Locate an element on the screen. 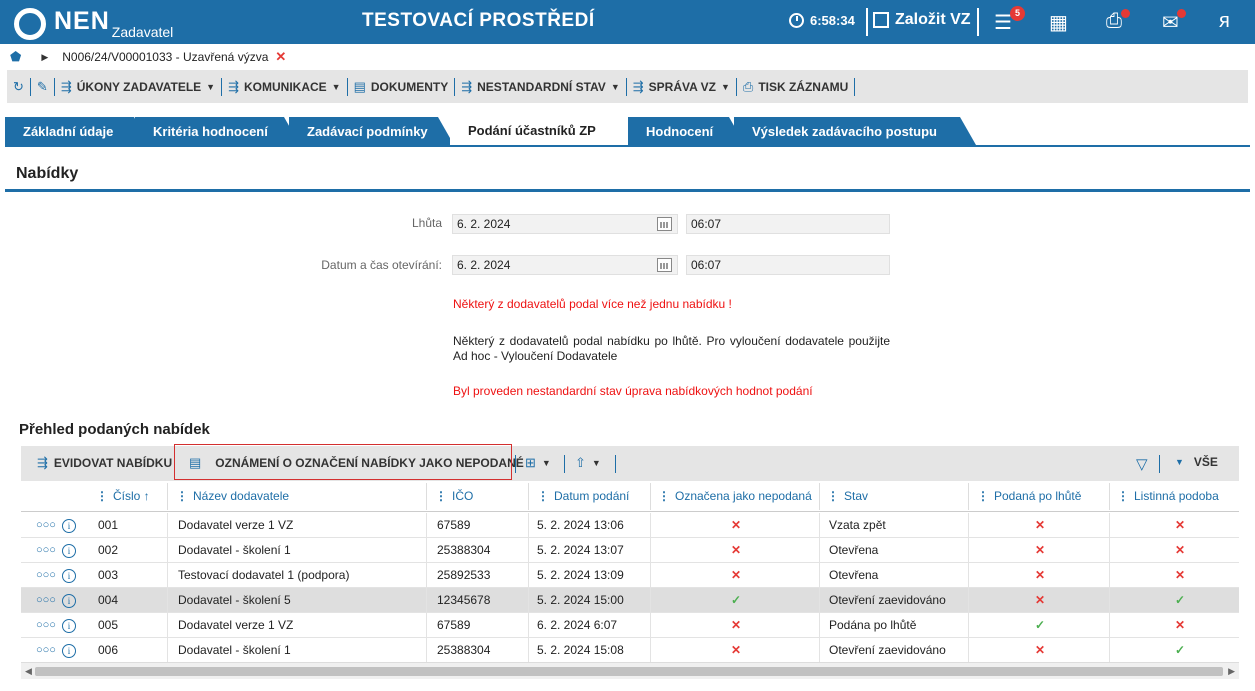  filter-button: ▽ is located at coordinates (1142, 464).